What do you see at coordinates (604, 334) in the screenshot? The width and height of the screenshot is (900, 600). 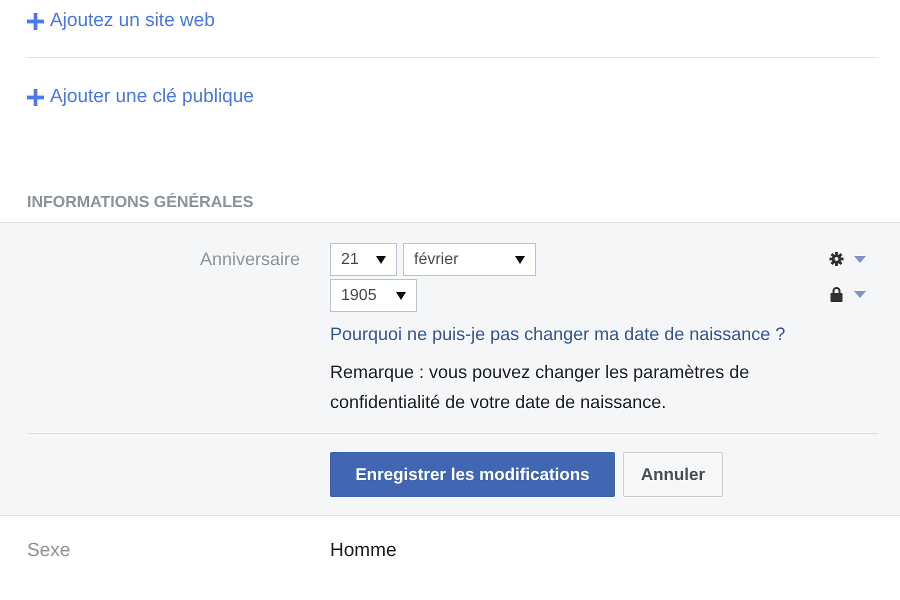 I see `help-link: Pourquoi ne puis-je pas changer ma date de naissance ?` at bounding box center [604, 334].